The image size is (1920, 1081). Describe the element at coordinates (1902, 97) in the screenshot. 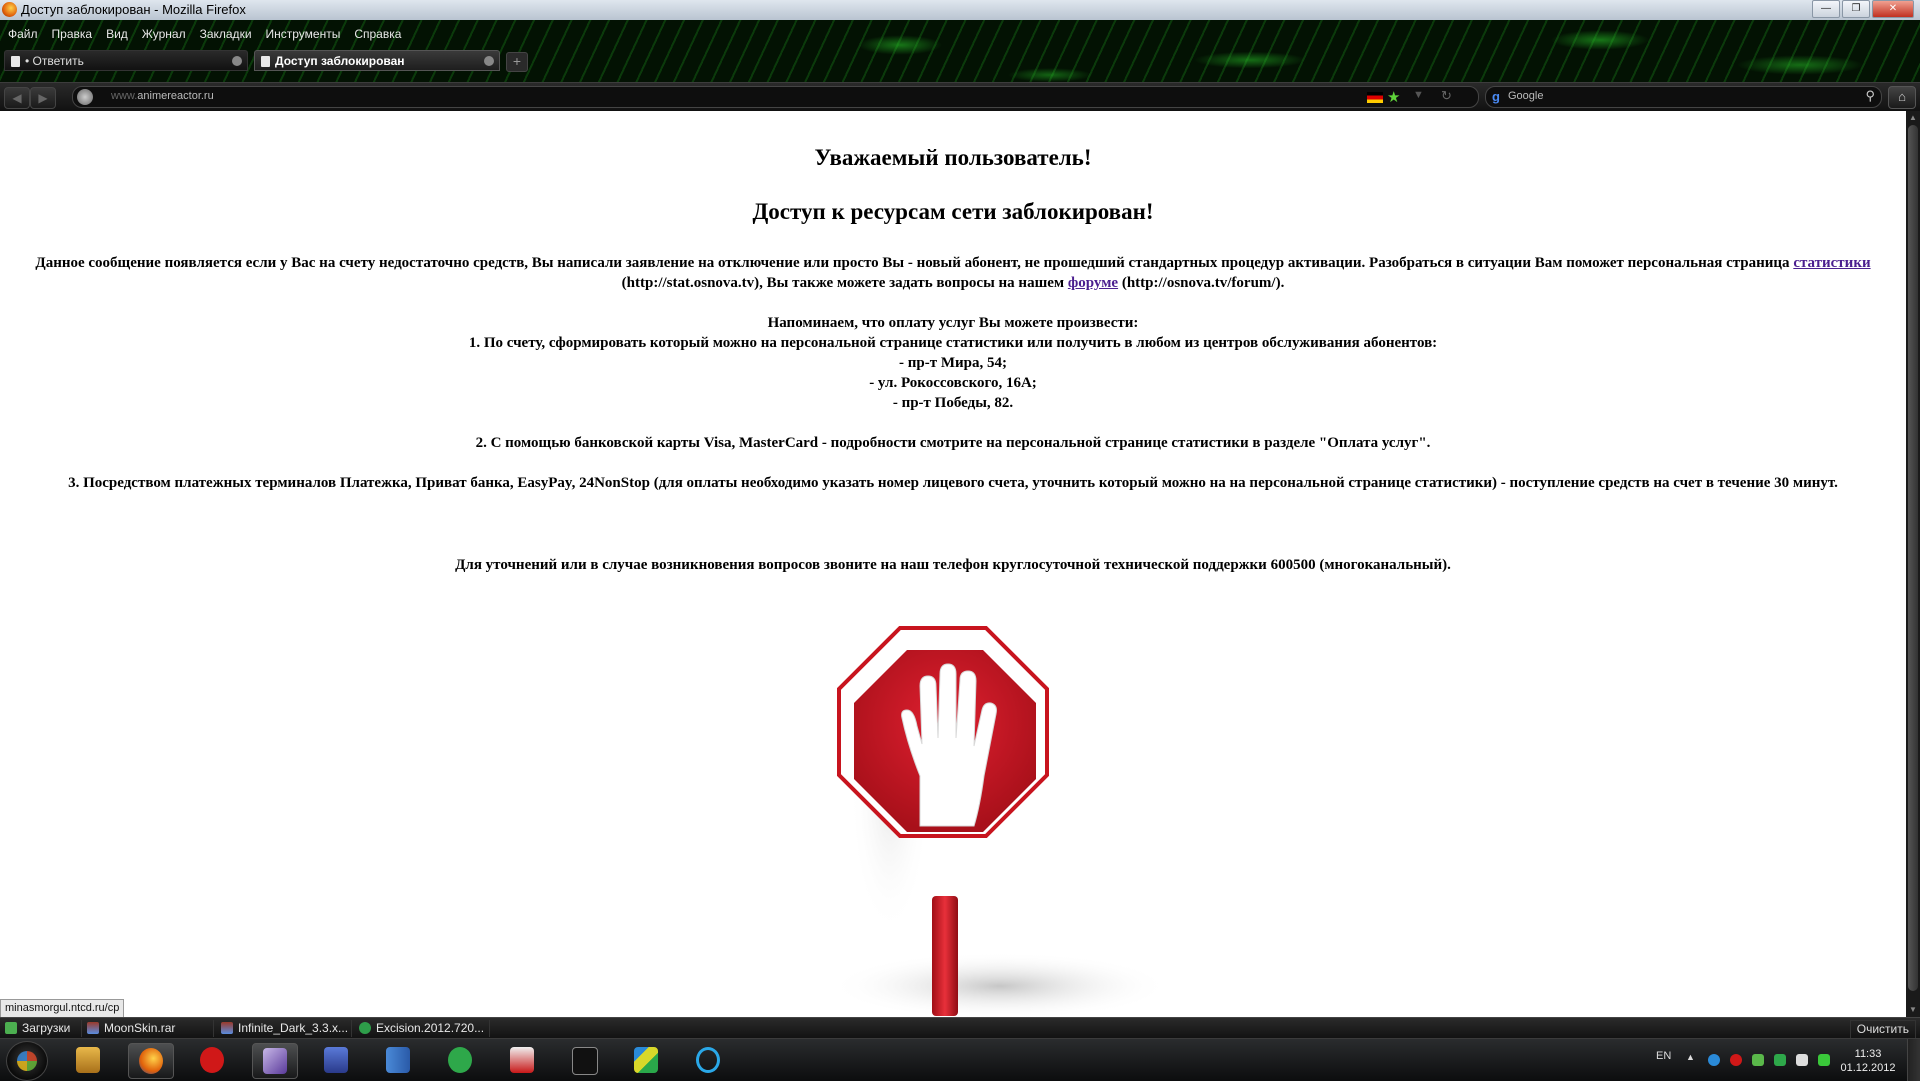

I see `home-button: ⌂` at that location.